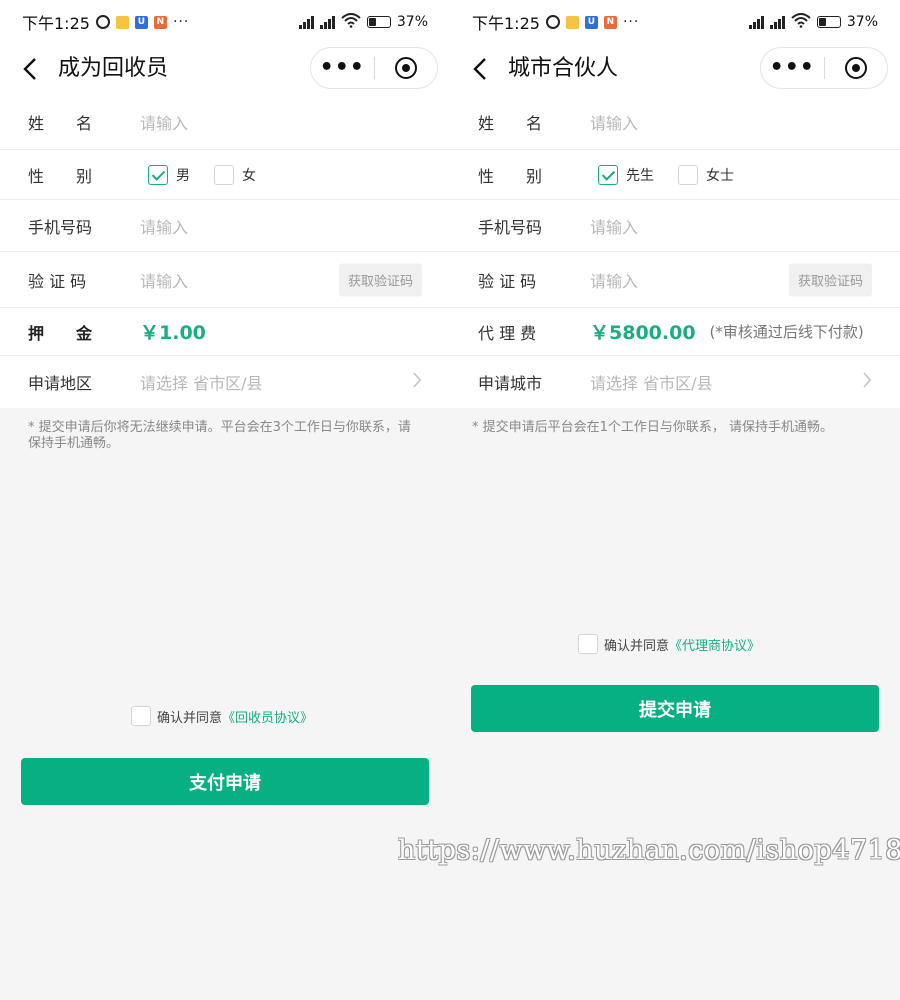 The width and height of the screenshot is (900, 1000). What do you see at coordinates (706, 174) in the screenshot?
I see `gender-option-ms: 女士` at bounding box center [706, 174].